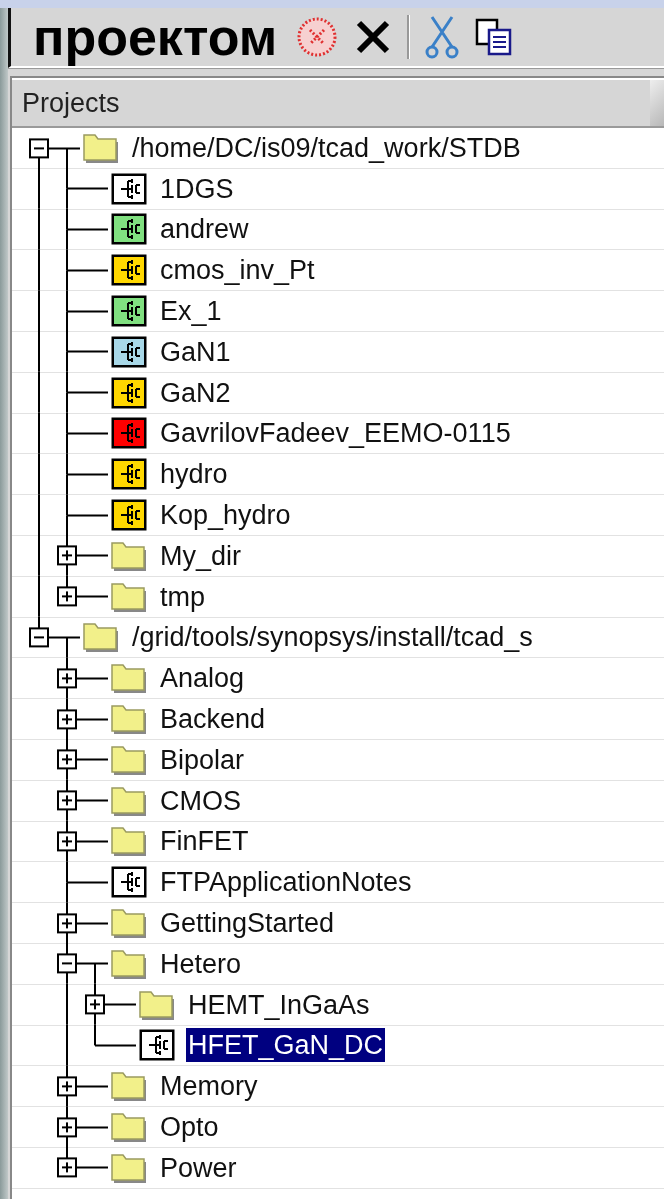 This screenshot has width=664, height=1199. What do you see at coordinates (155, 37) in the screenshot?
I see `overlay-caption: проектом` at bounding box center [155, 37].